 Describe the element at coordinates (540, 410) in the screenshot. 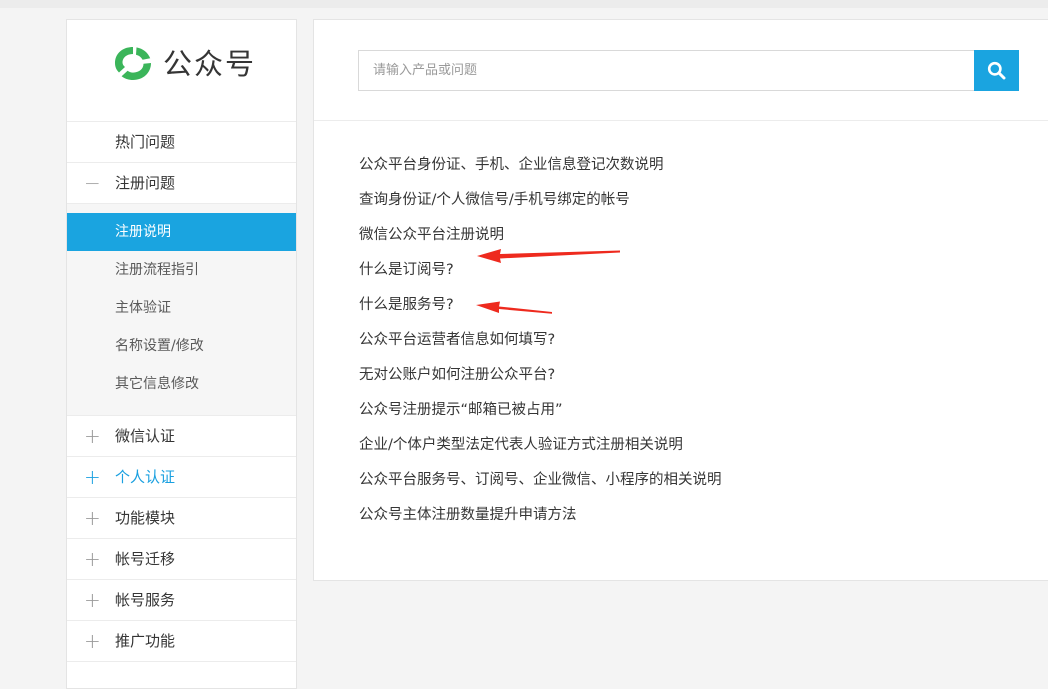

I see `faq-link: 公众号注册提示“邮箱已被占用”` at that location.